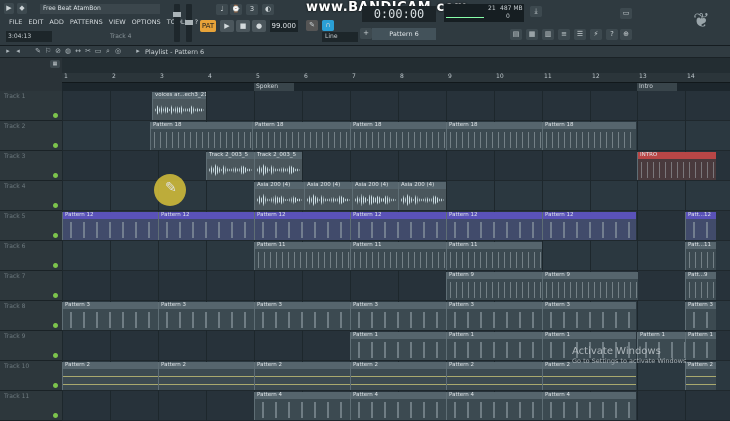 The image size is (730, 421). I want to click on playlist-clip: Patt...9, so click(700, 286).